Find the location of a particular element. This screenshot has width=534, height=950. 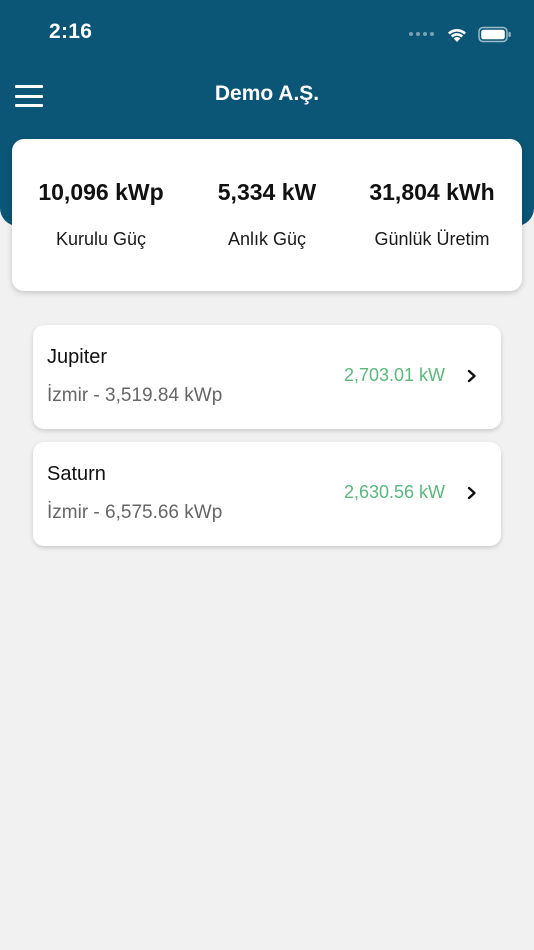

plant-name: Saturn is located at coordinates (76, 474).